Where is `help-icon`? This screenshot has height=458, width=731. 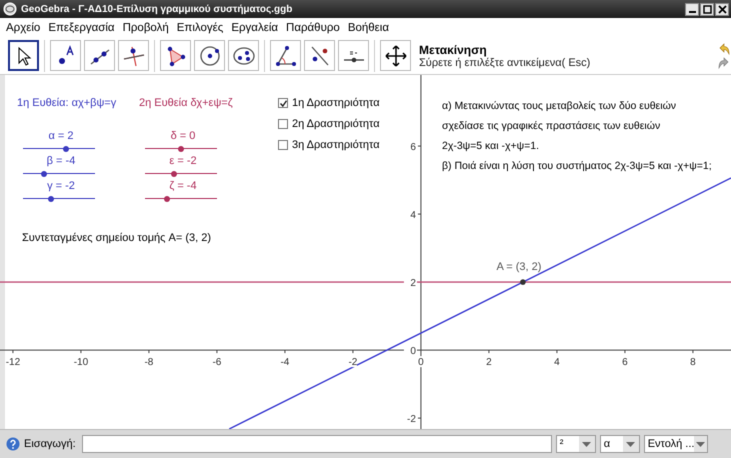 help-icon is located at coordinates (13, 444).